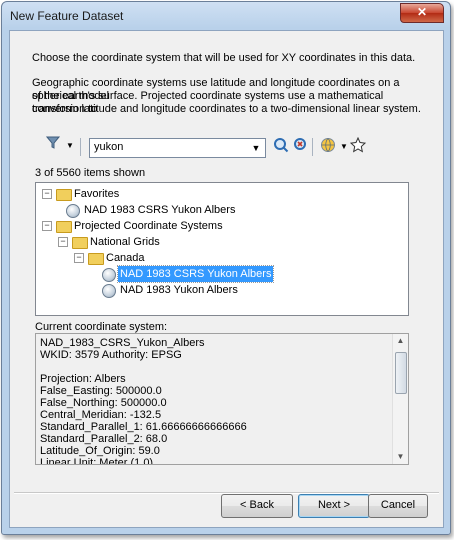 The height and width of the screenshot is (540, 454). I want to click on current-system-label: Current coordinate system:, so click(101, 327).